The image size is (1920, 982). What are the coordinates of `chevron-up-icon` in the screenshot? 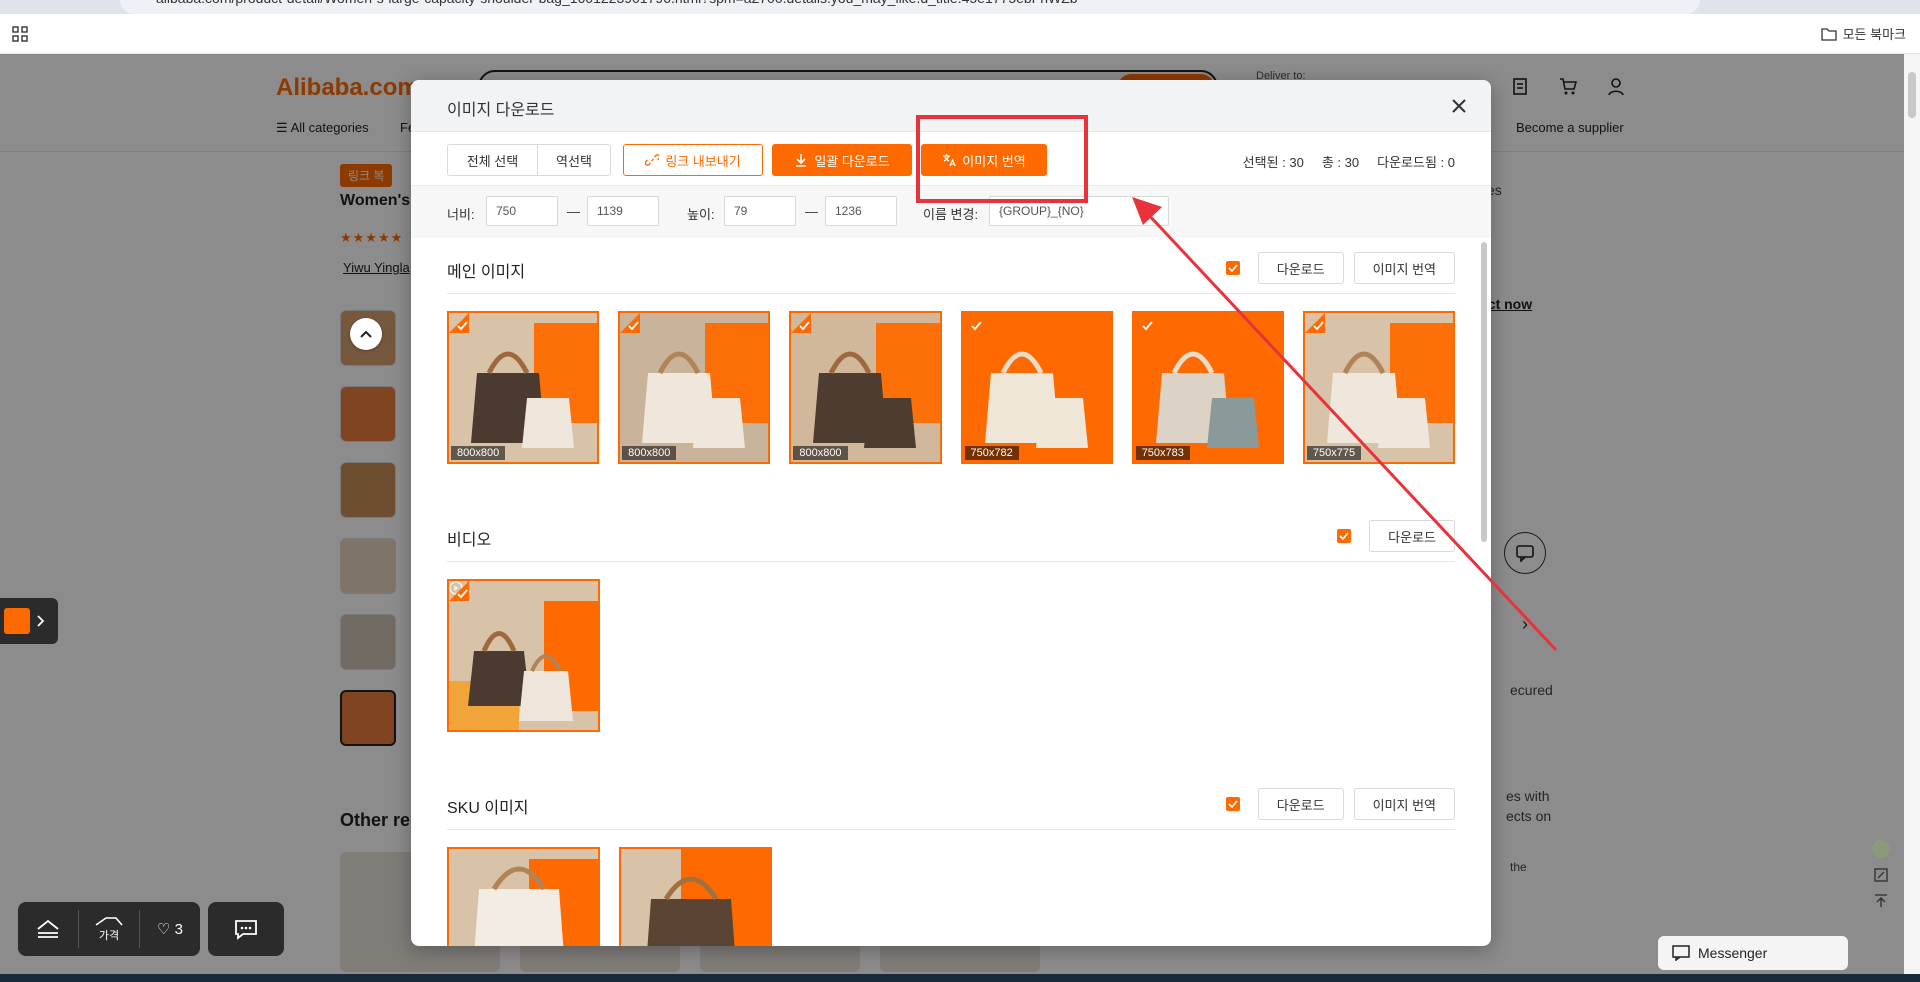 It's located at (366, 334).